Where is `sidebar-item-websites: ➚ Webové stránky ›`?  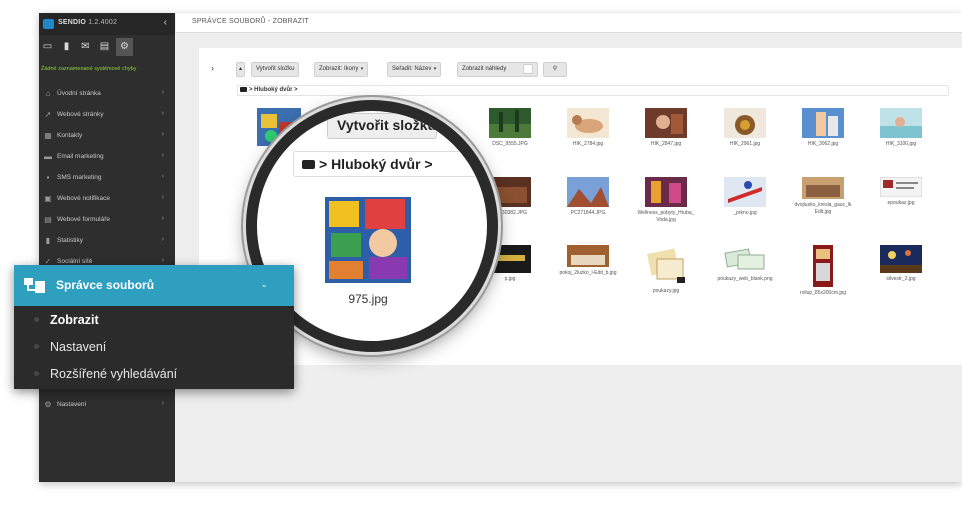 sidebar-item-websites: ➚ Webové stránky › is located at coordinates (107, 115).